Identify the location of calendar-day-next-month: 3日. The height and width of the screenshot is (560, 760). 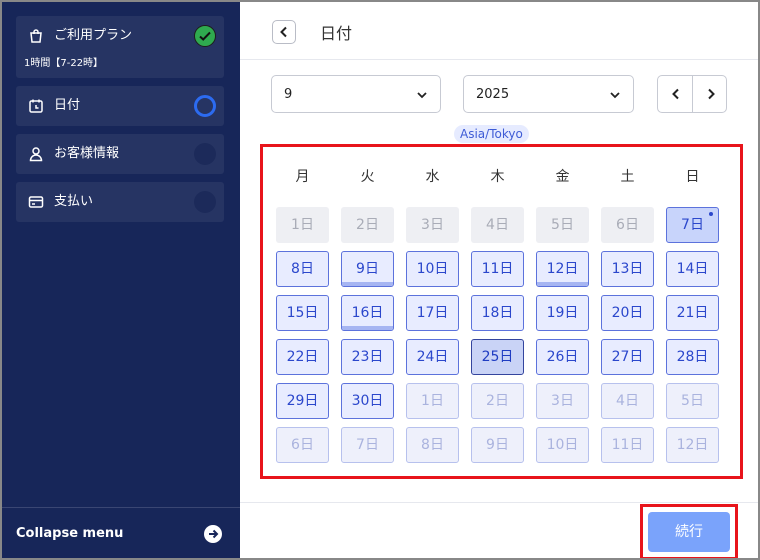
(562, 401).